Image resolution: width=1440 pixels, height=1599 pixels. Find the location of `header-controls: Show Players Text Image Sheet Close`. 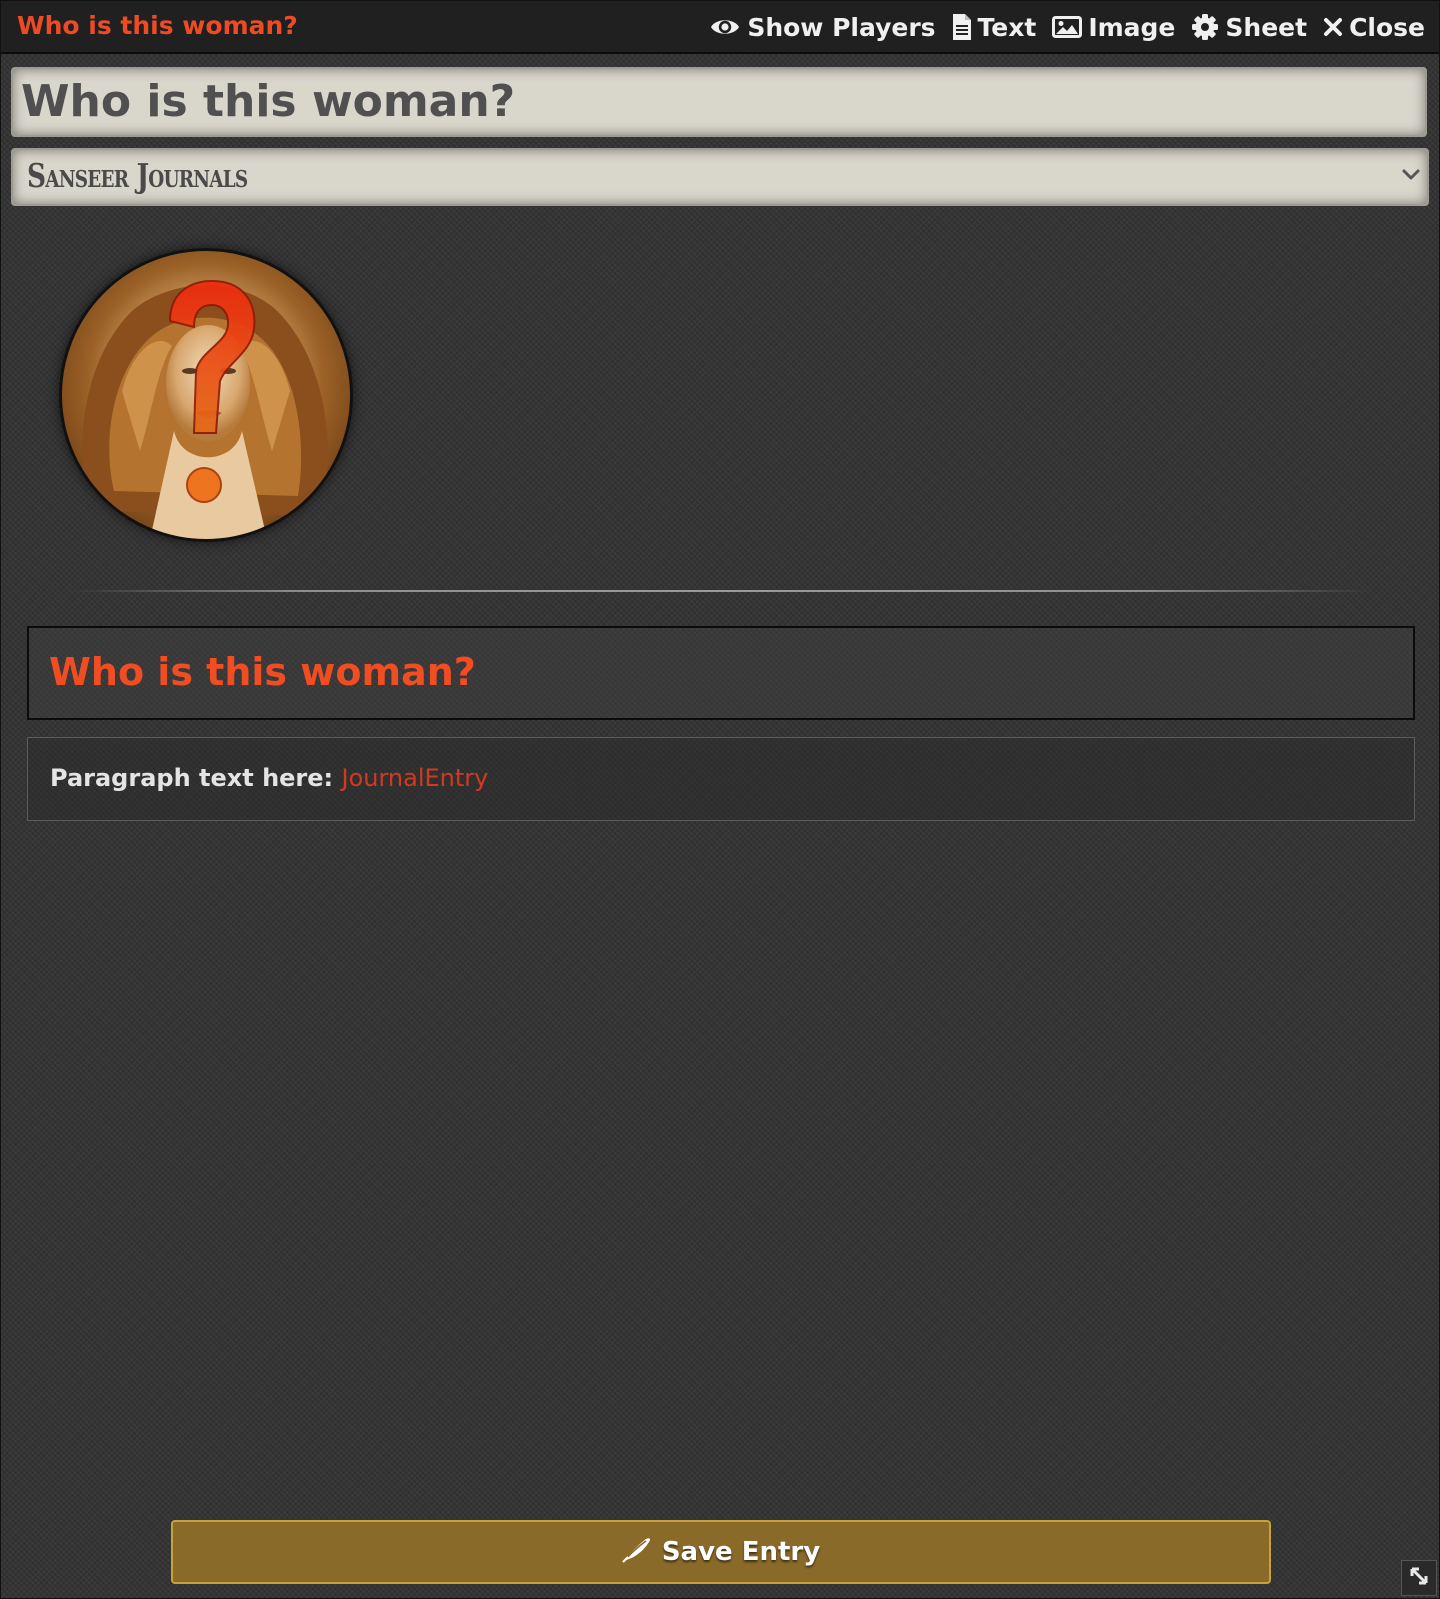

header-controls: Show Players Text Image Sheet Close is located at coordinates (1067, 27).